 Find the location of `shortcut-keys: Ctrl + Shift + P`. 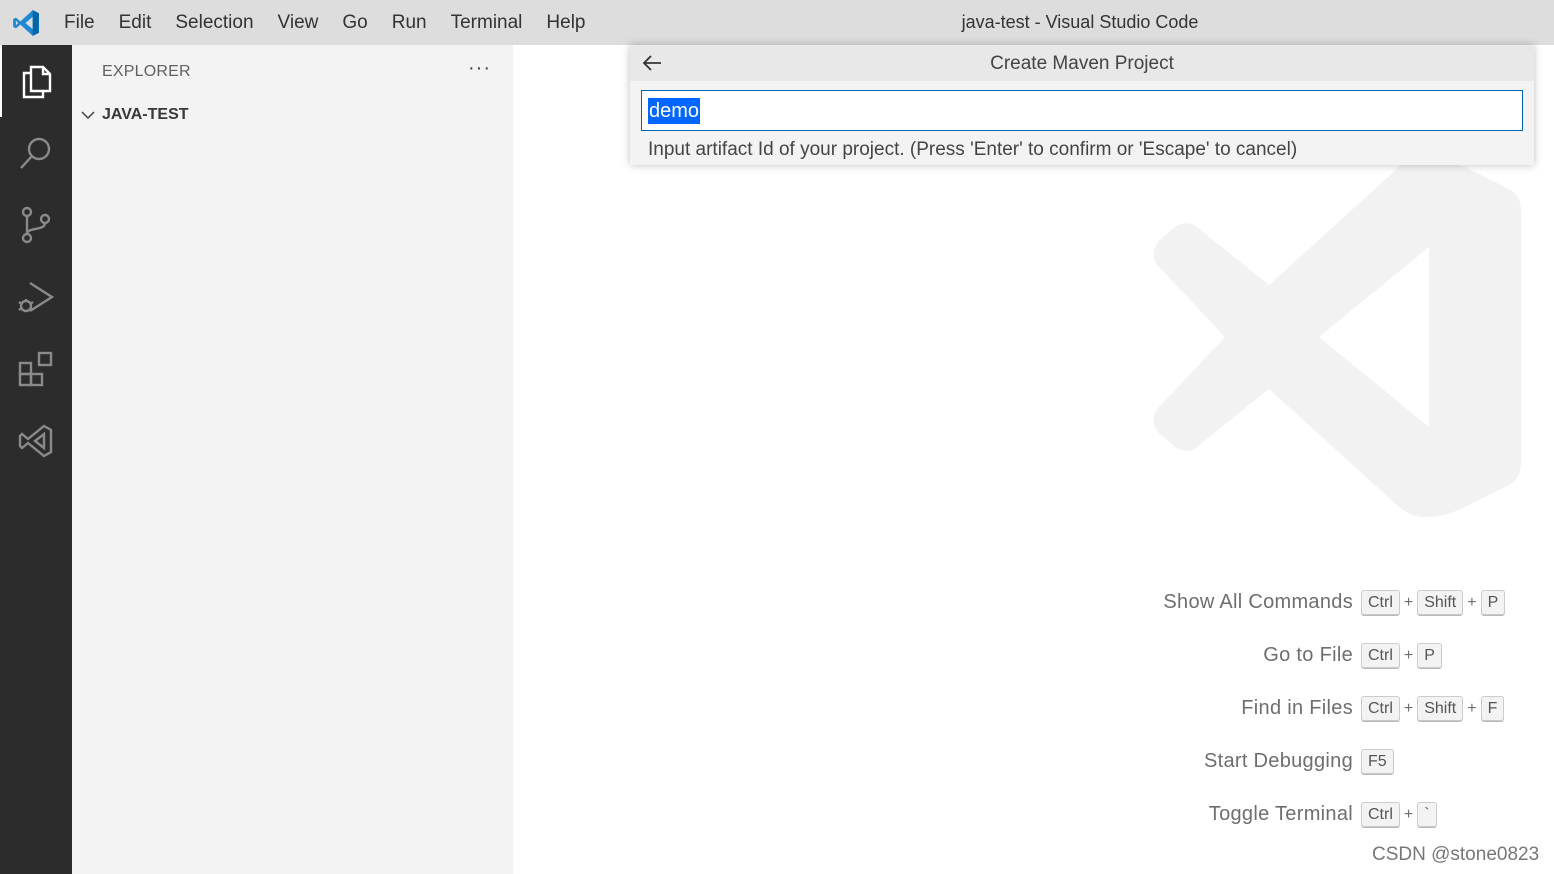

shortcut-keys: Ctrl + Shift + P is located at coordinates (1433, 603).